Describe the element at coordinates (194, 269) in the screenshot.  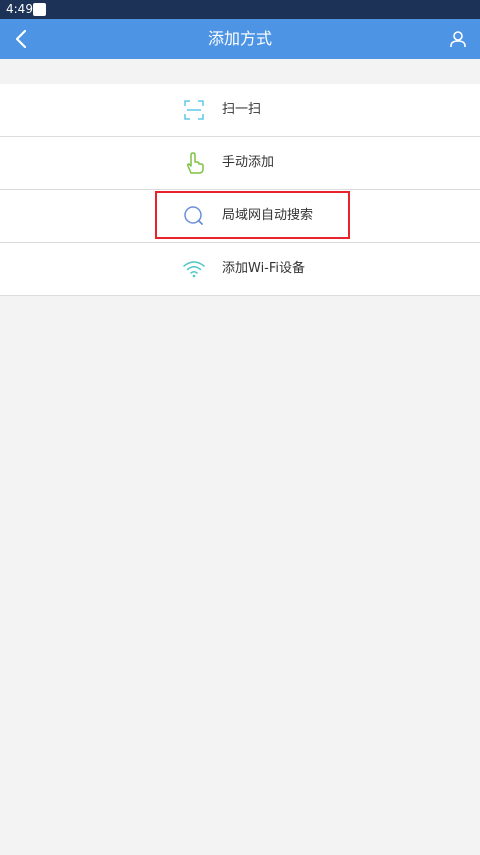
I see `wifi-icon` at that location.